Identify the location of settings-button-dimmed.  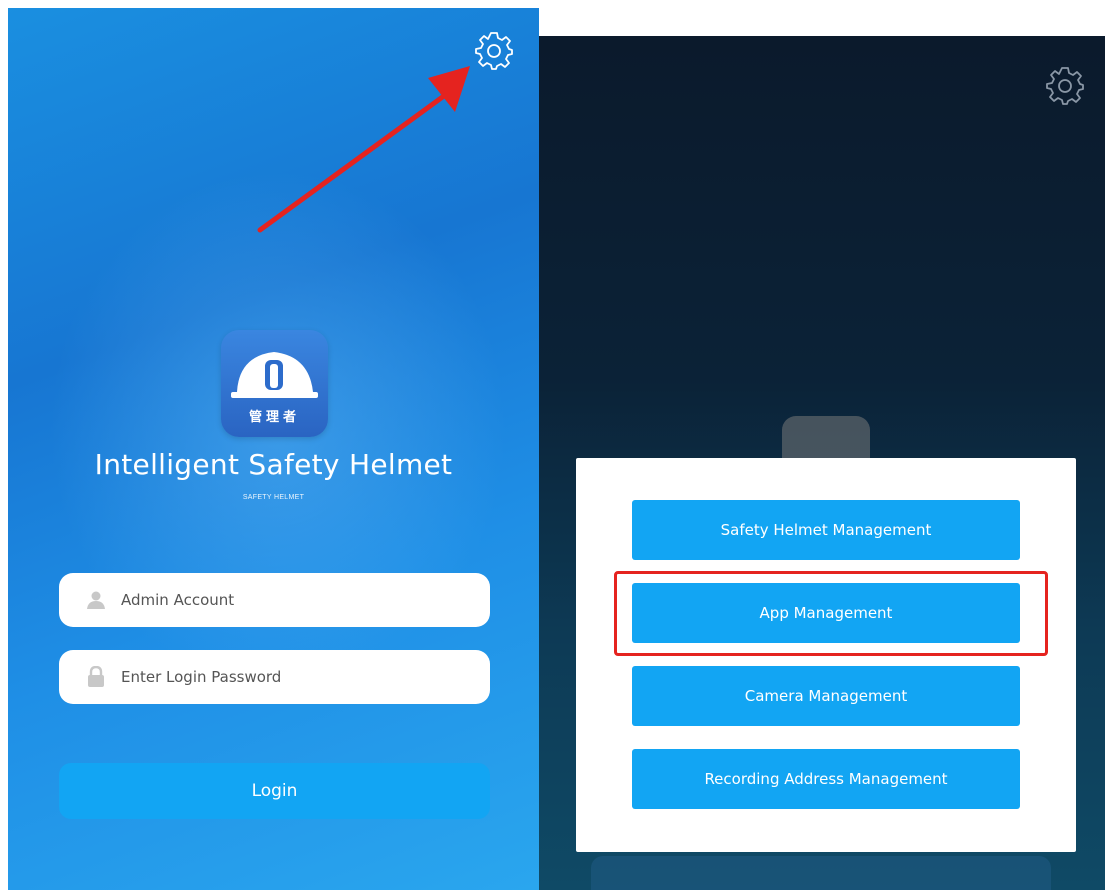
(1065, 85).